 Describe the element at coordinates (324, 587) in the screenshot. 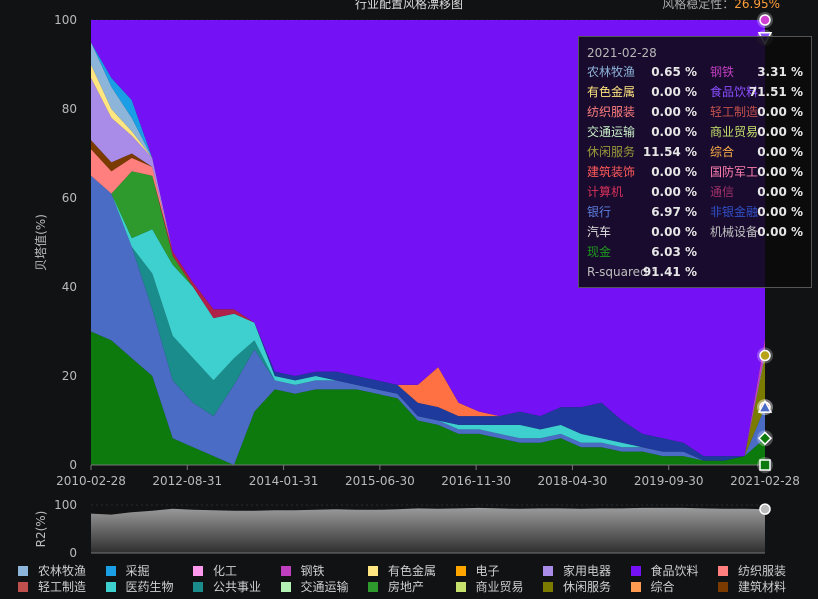

I see `legend-label: 交通运输` at that location.